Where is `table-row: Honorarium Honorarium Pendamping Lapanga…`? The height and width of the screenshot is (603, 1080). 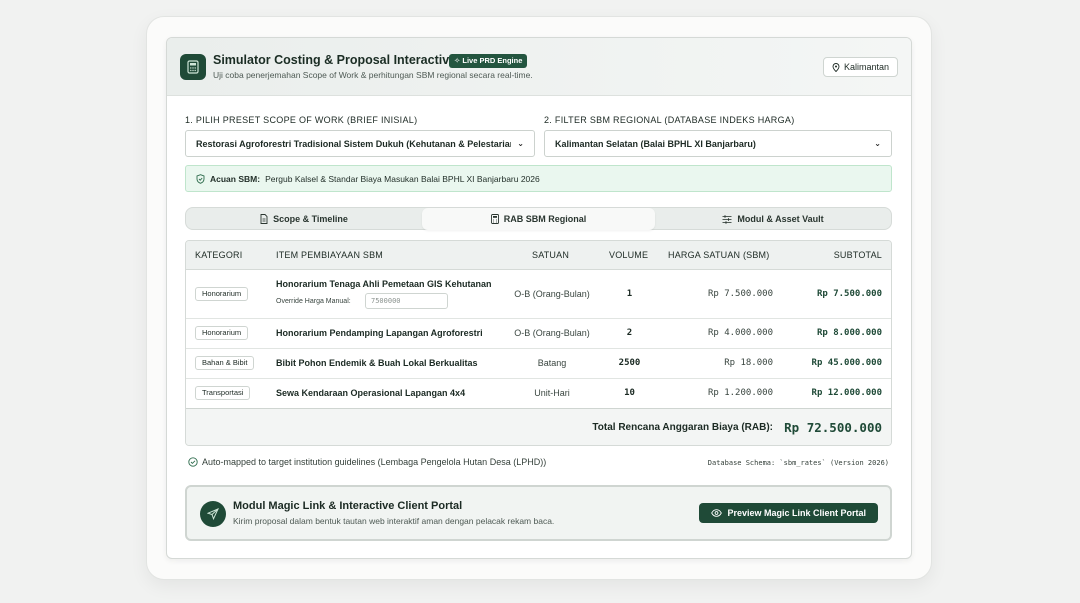
table-row: Honorarium Honorarium Pendamping Lapanga… is located at coordinates (538, 334).